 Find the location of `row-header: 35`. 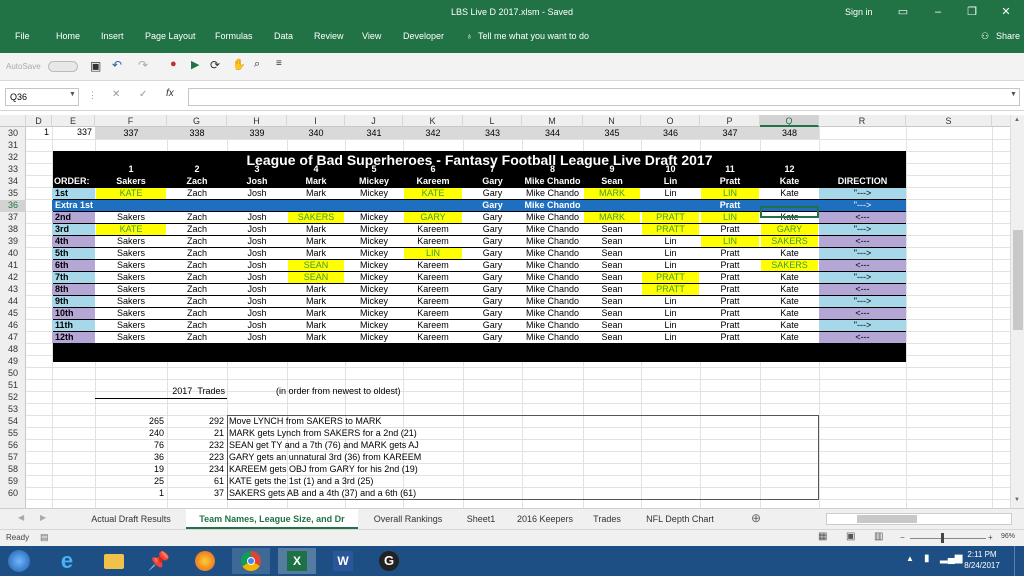

row-header: 35 is located at coordinates (13, 194).